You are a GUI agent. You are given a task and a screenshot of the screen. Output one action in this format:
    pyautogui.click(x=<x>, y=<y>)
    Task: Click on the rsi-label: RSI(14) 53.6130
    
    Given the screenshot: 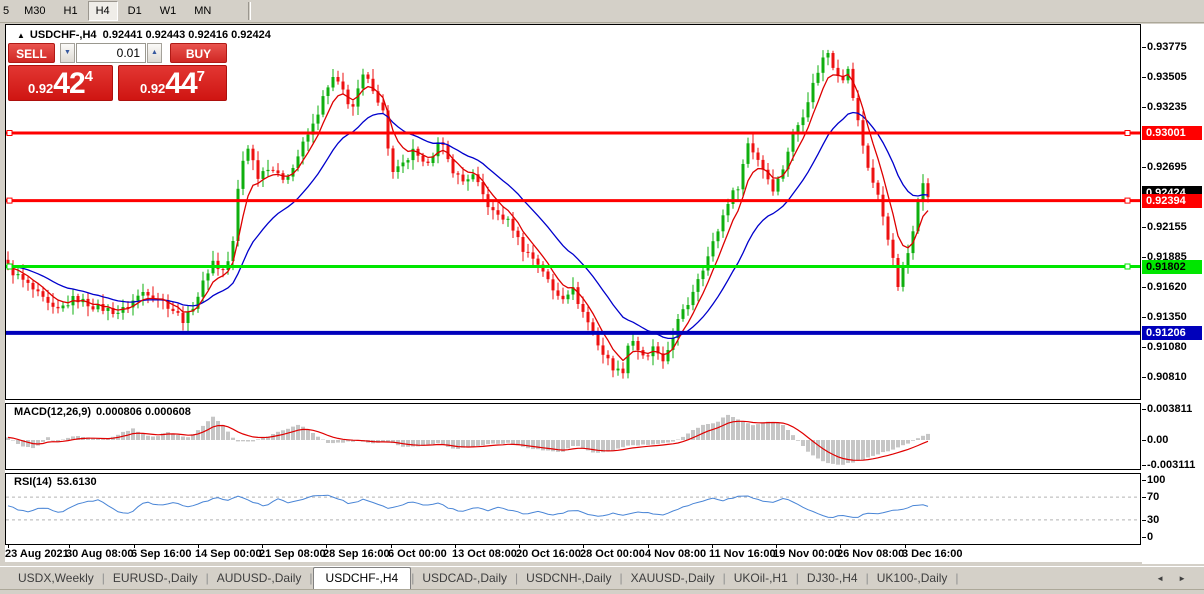 What is the action you would take?
    pyautogui.click(x=55, y=482)
    